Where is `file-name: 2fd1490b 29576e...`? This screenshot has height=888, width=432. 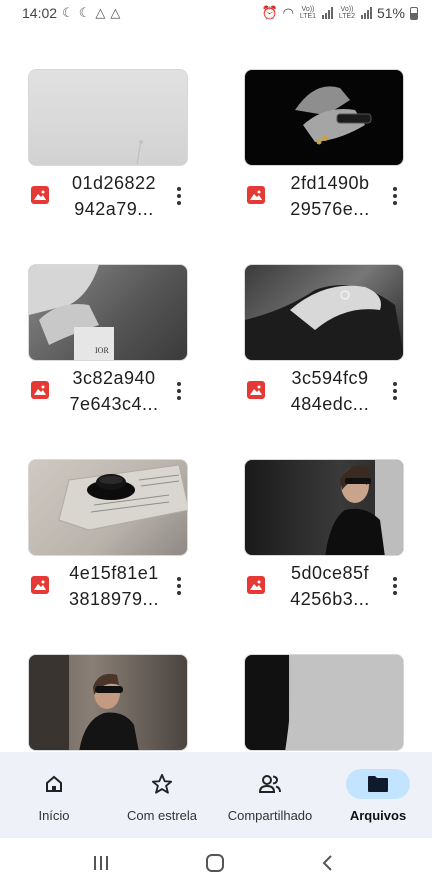 file-name: 2fd1490b 29576e... is located at coordinates (330, 196).